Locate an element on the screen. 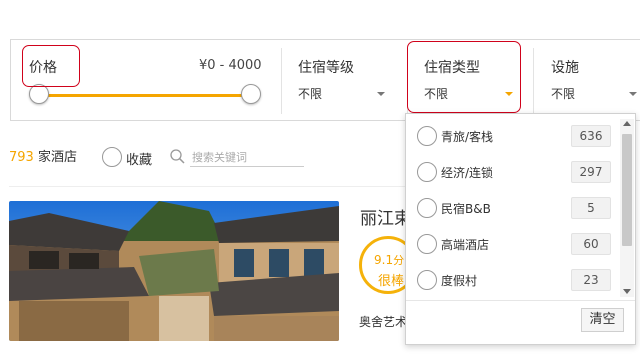  hotel-count-suffix: 家酒店 is located at coordinates (57, 157).